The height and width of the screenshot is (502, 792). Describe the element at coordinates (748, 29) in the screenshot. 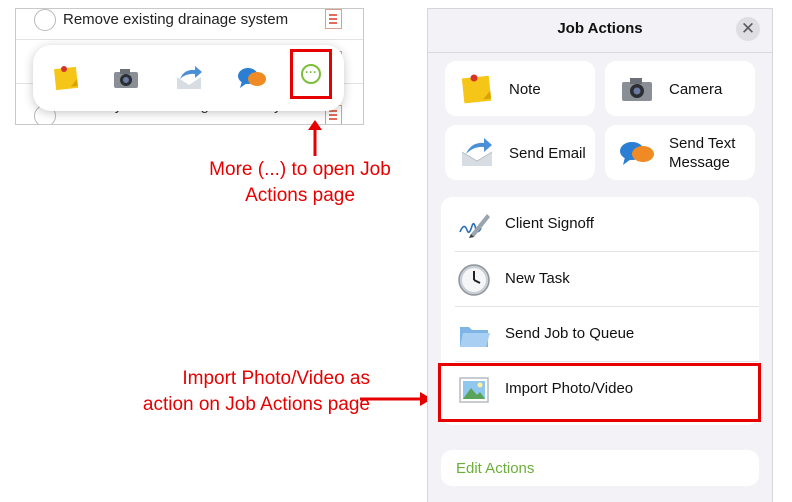

I see `close-button: ✕` at that location.